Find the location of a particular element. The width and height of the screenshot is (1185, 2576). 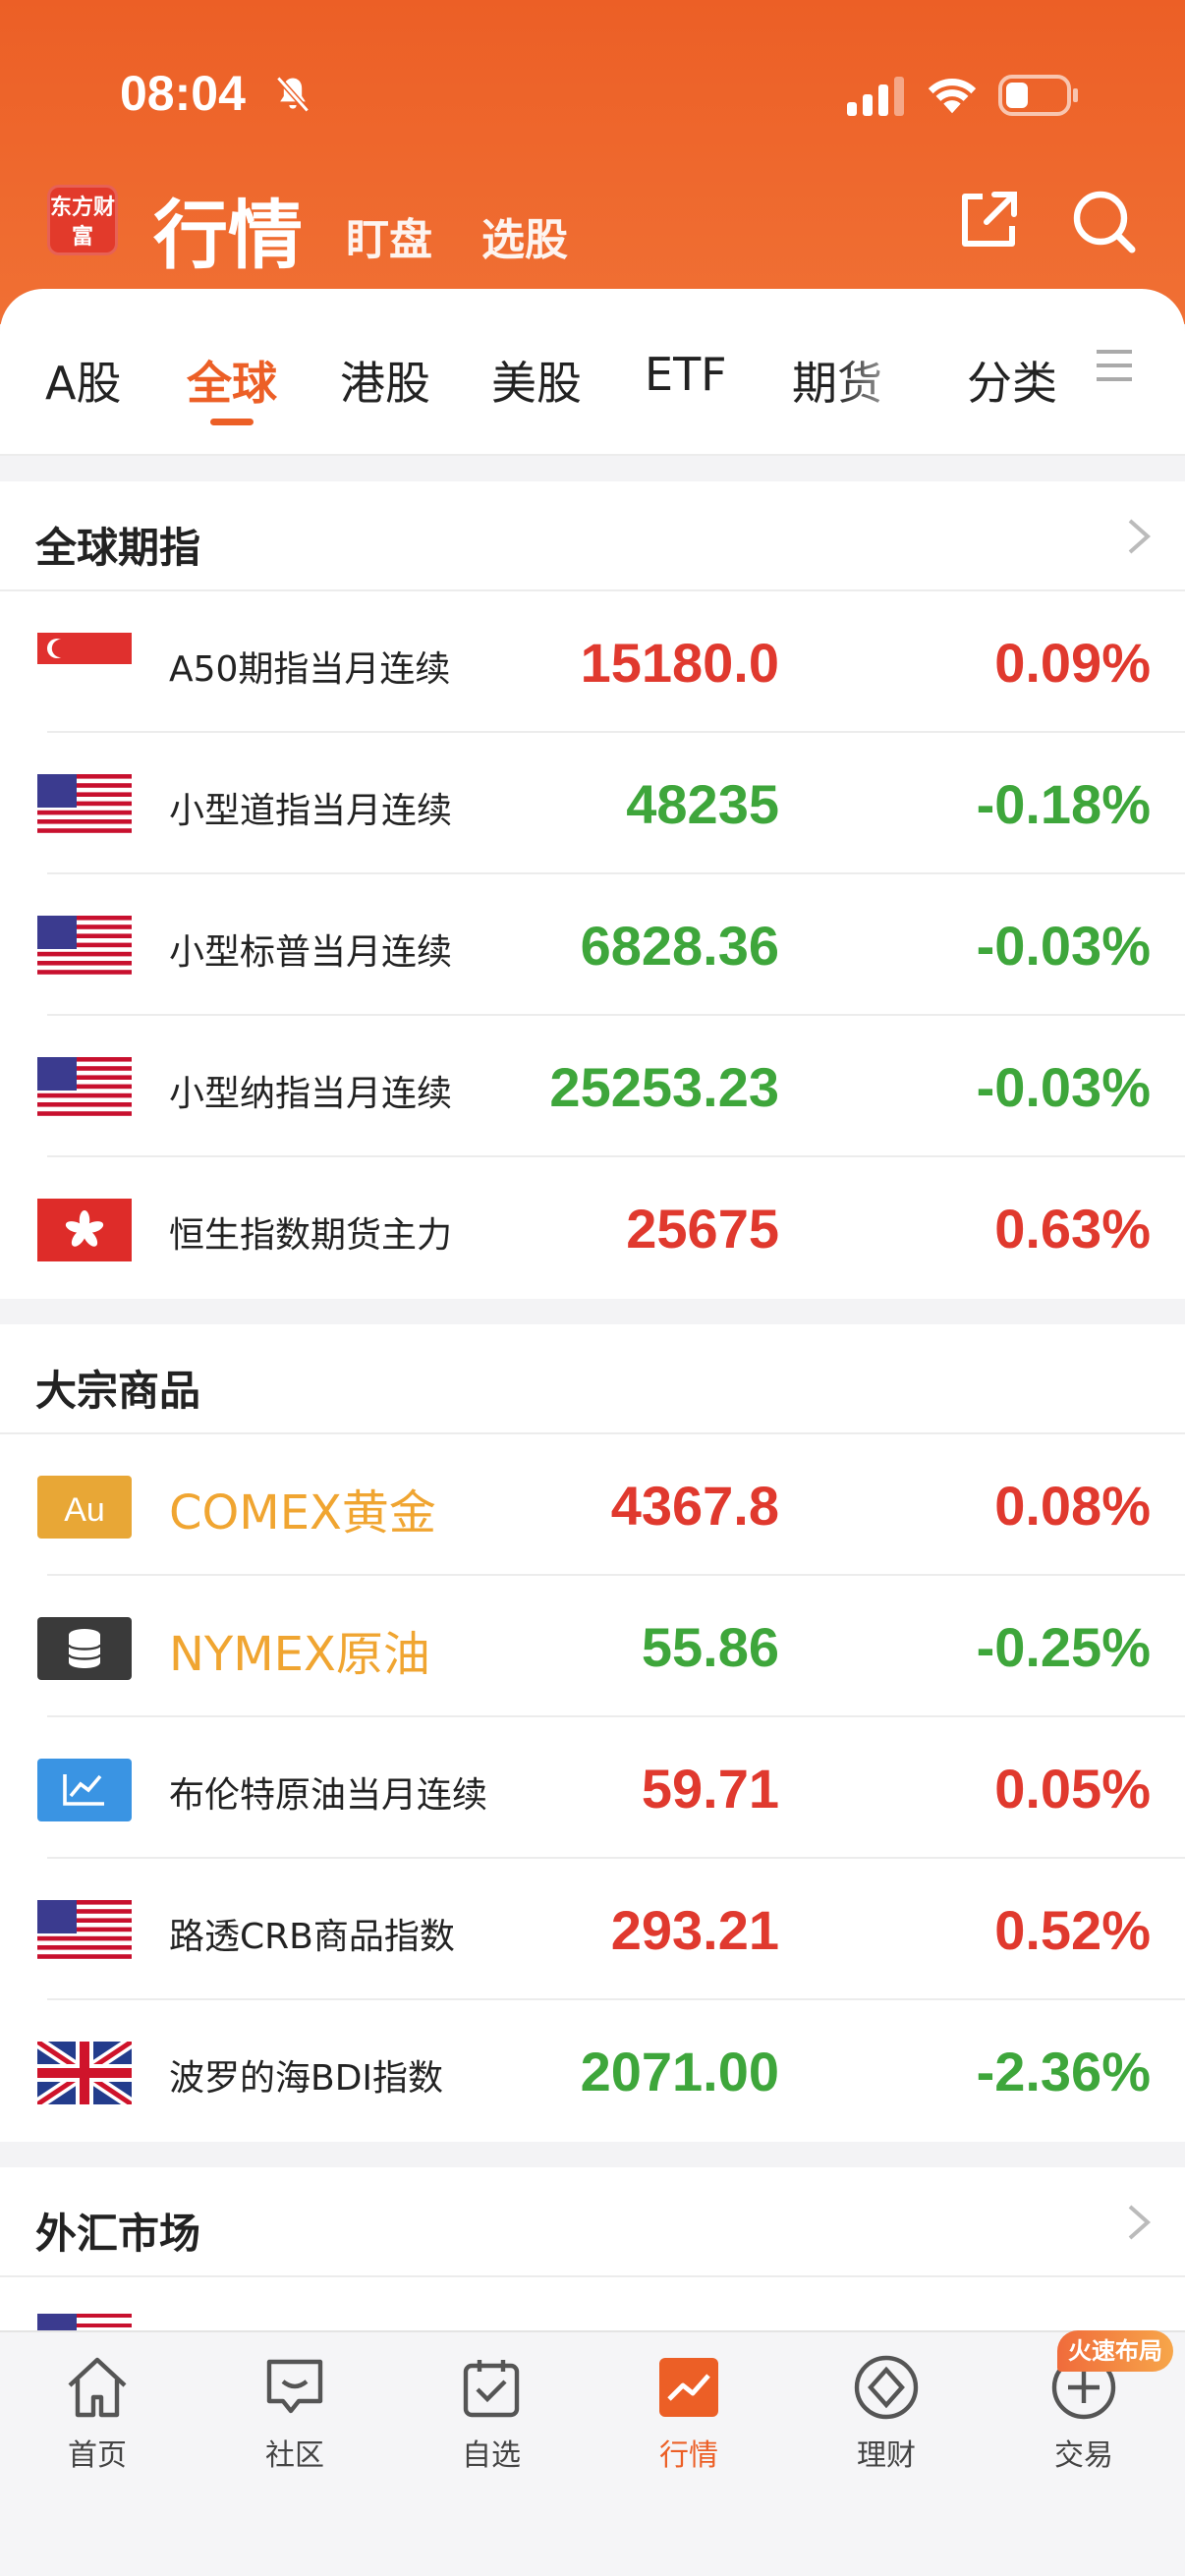

tab-categories: 分类 is located at coordinates (1012, 380).